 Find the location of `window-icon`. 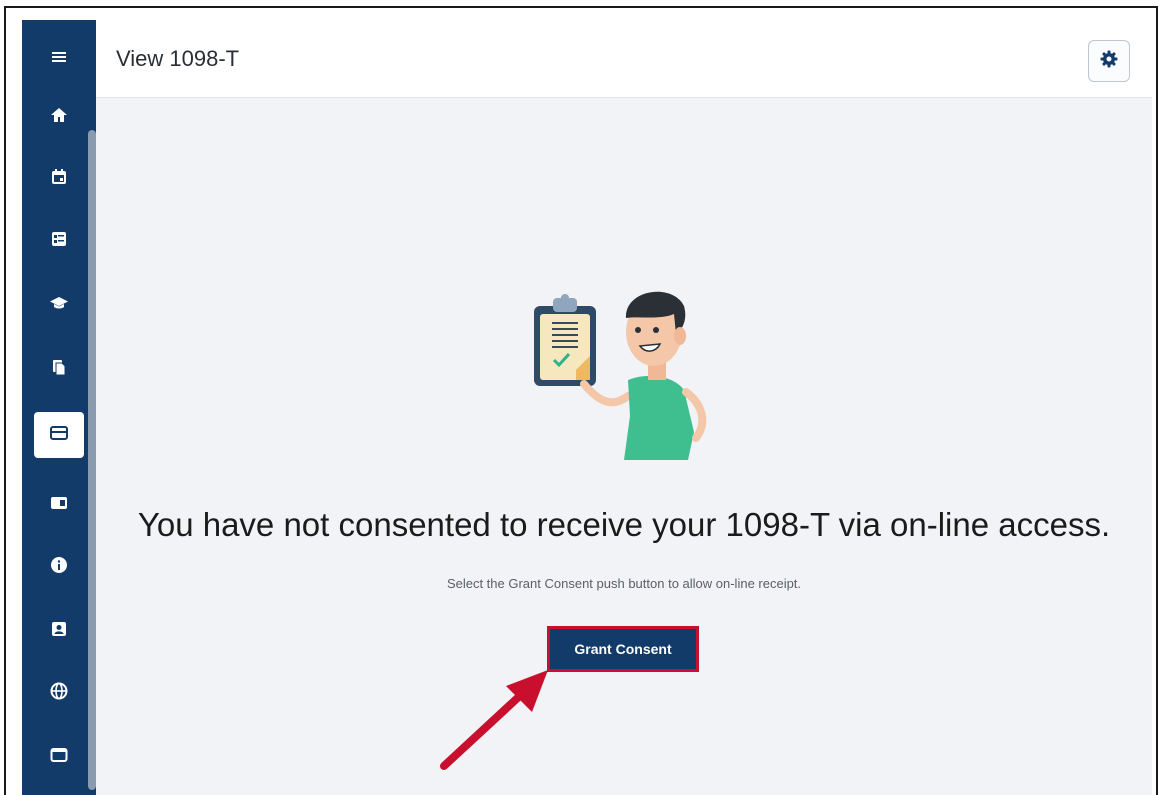

window-icon is located at coordinates (59, 757).